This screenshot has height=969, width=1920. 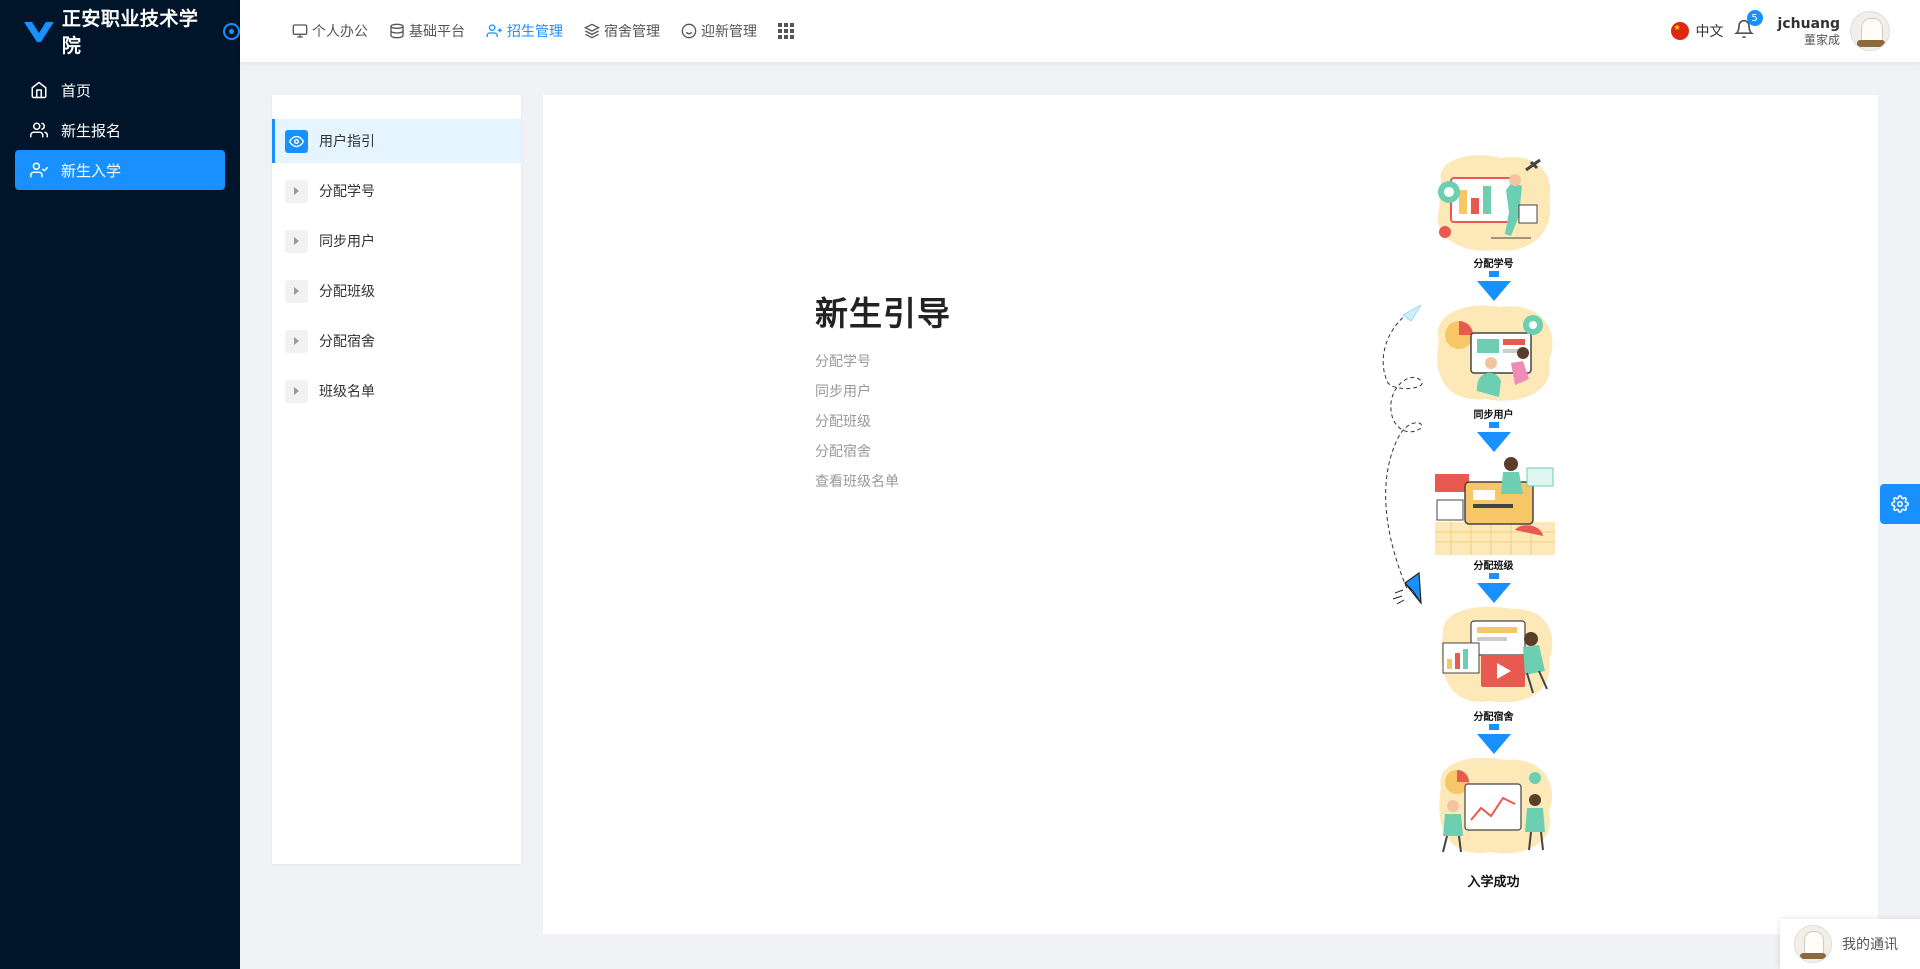 I want to click on app-title: 正安职业技术学院, so click(x=130, y=32).